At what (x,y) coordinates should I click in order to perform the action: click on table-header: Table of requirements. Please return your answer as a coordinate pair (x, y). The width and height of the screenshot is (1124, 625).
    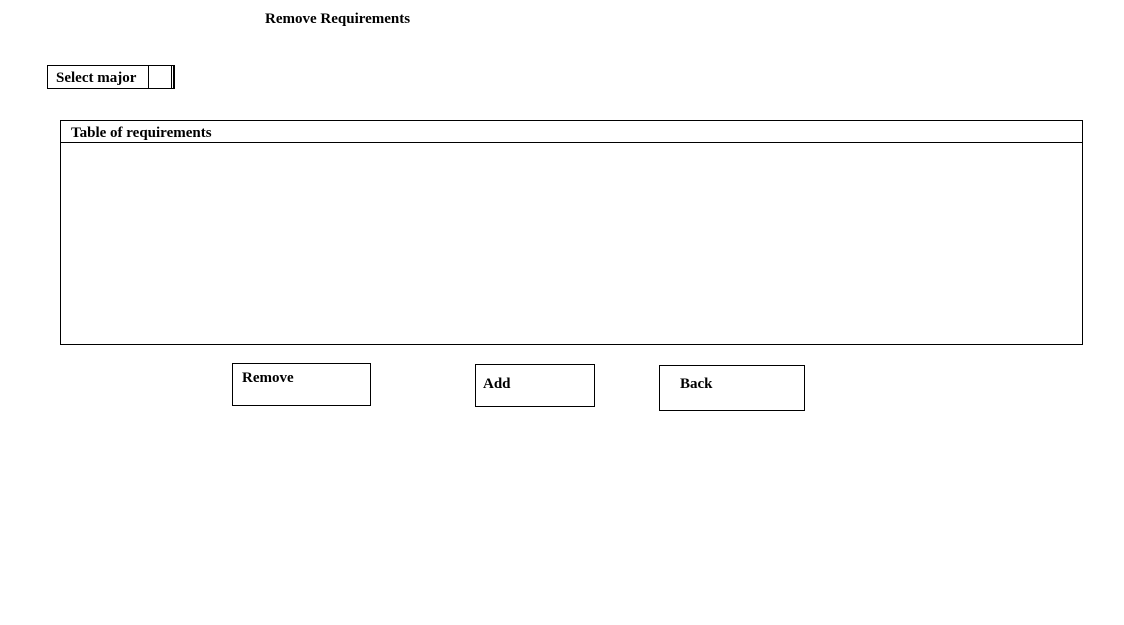
    Looking at the image, I should click on (571, 132).